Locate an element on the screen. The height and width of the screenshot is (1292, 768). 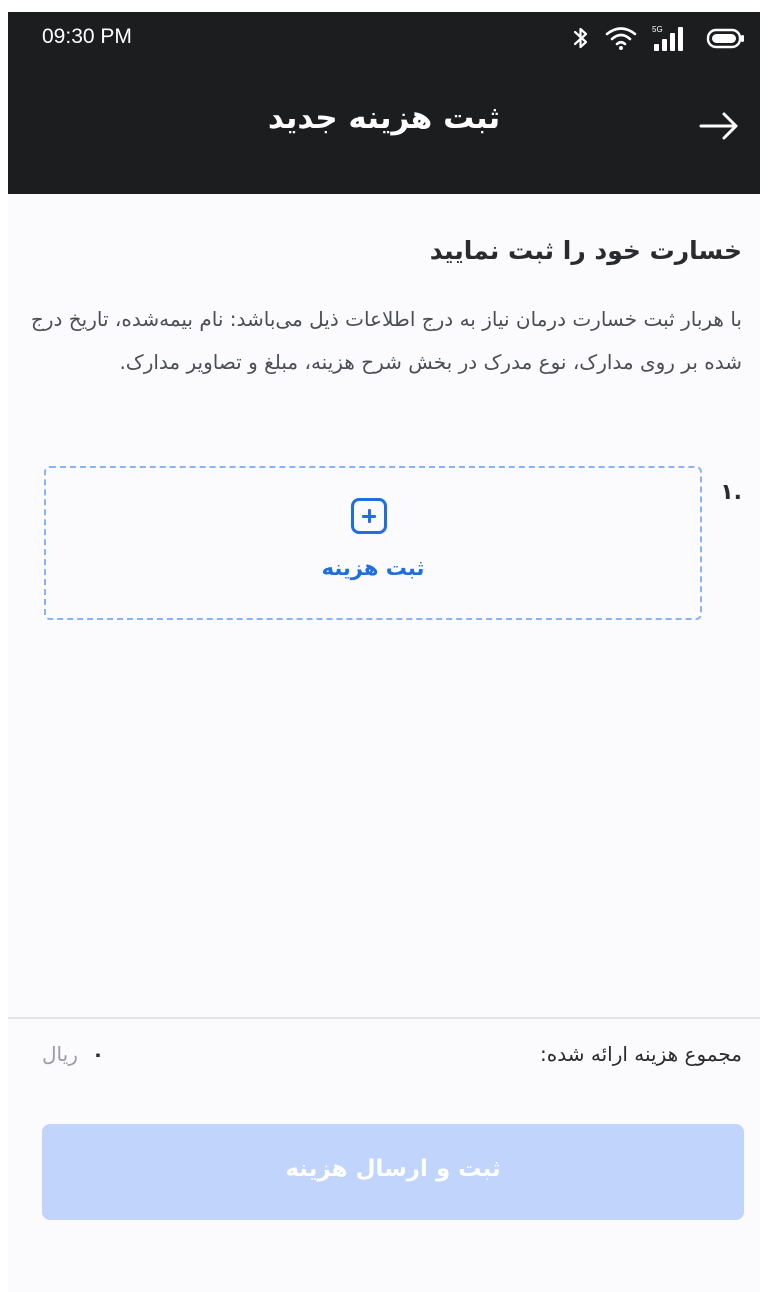
arrow-right-icon is located at coordinates (718, 126).